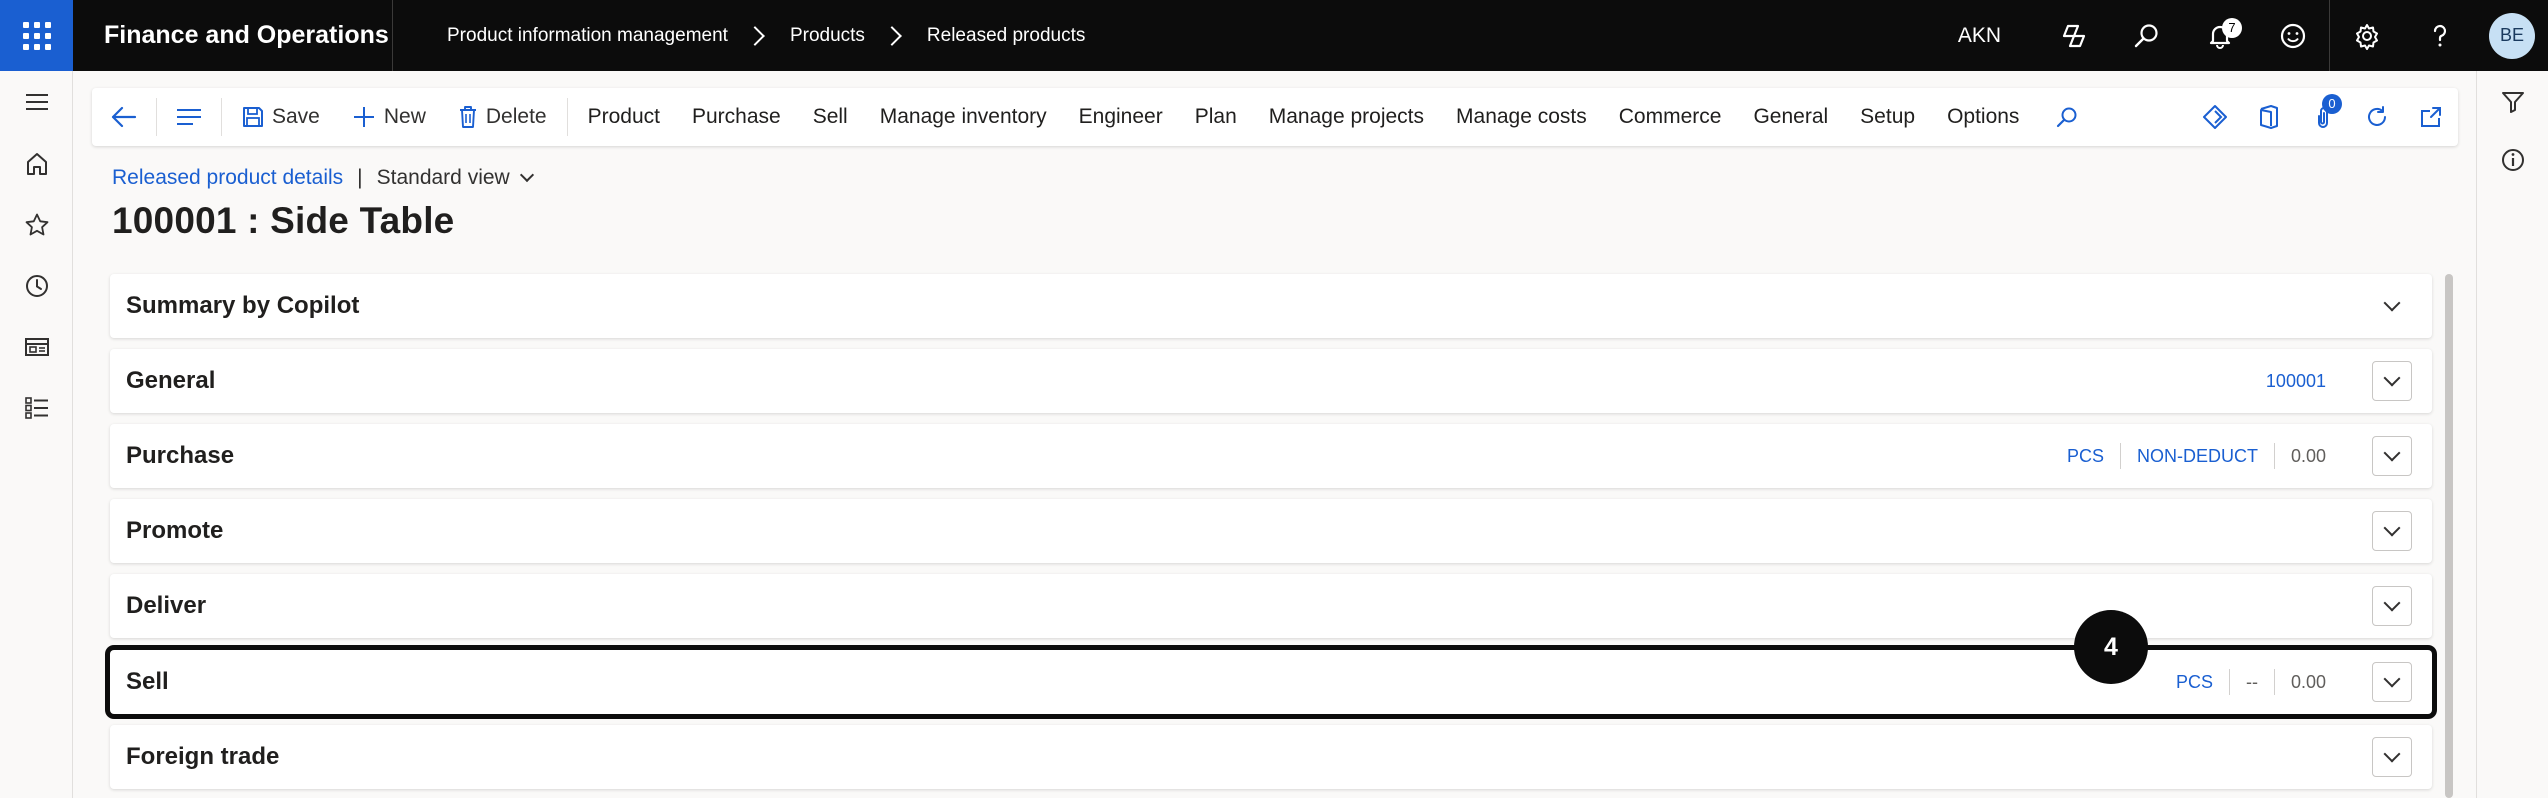  What do you see at coordinates (246, 35) in the screenshot?
I see `app-title: Finance and Operations` at bounding box center [246, 35].